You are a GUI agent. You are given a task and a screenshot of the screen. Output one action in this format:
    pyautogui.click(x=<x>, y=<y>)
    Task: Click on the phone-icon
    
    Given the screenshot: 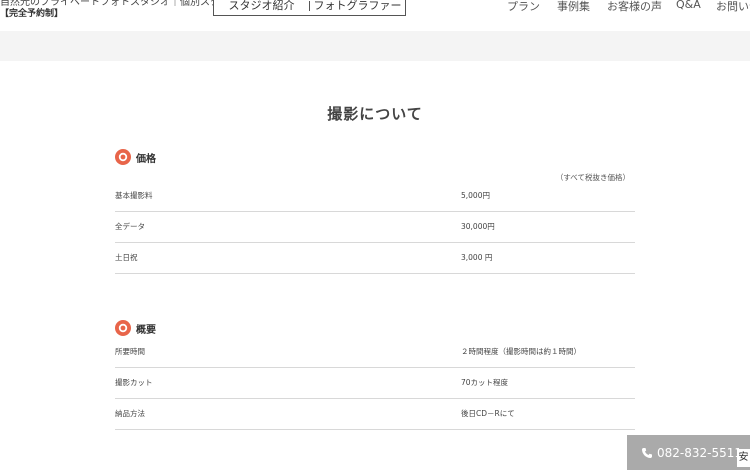 What is the action you would take?
    pyautogui.click(x=647, y=452)
    